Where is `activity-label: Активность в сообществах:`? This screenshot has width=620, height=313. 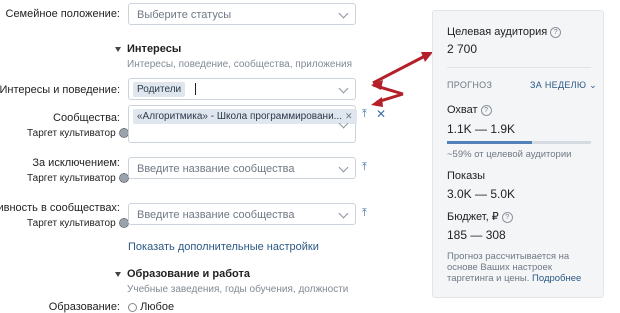 activity-label: Активность в сообществах: is located at coordinates (60, 208).